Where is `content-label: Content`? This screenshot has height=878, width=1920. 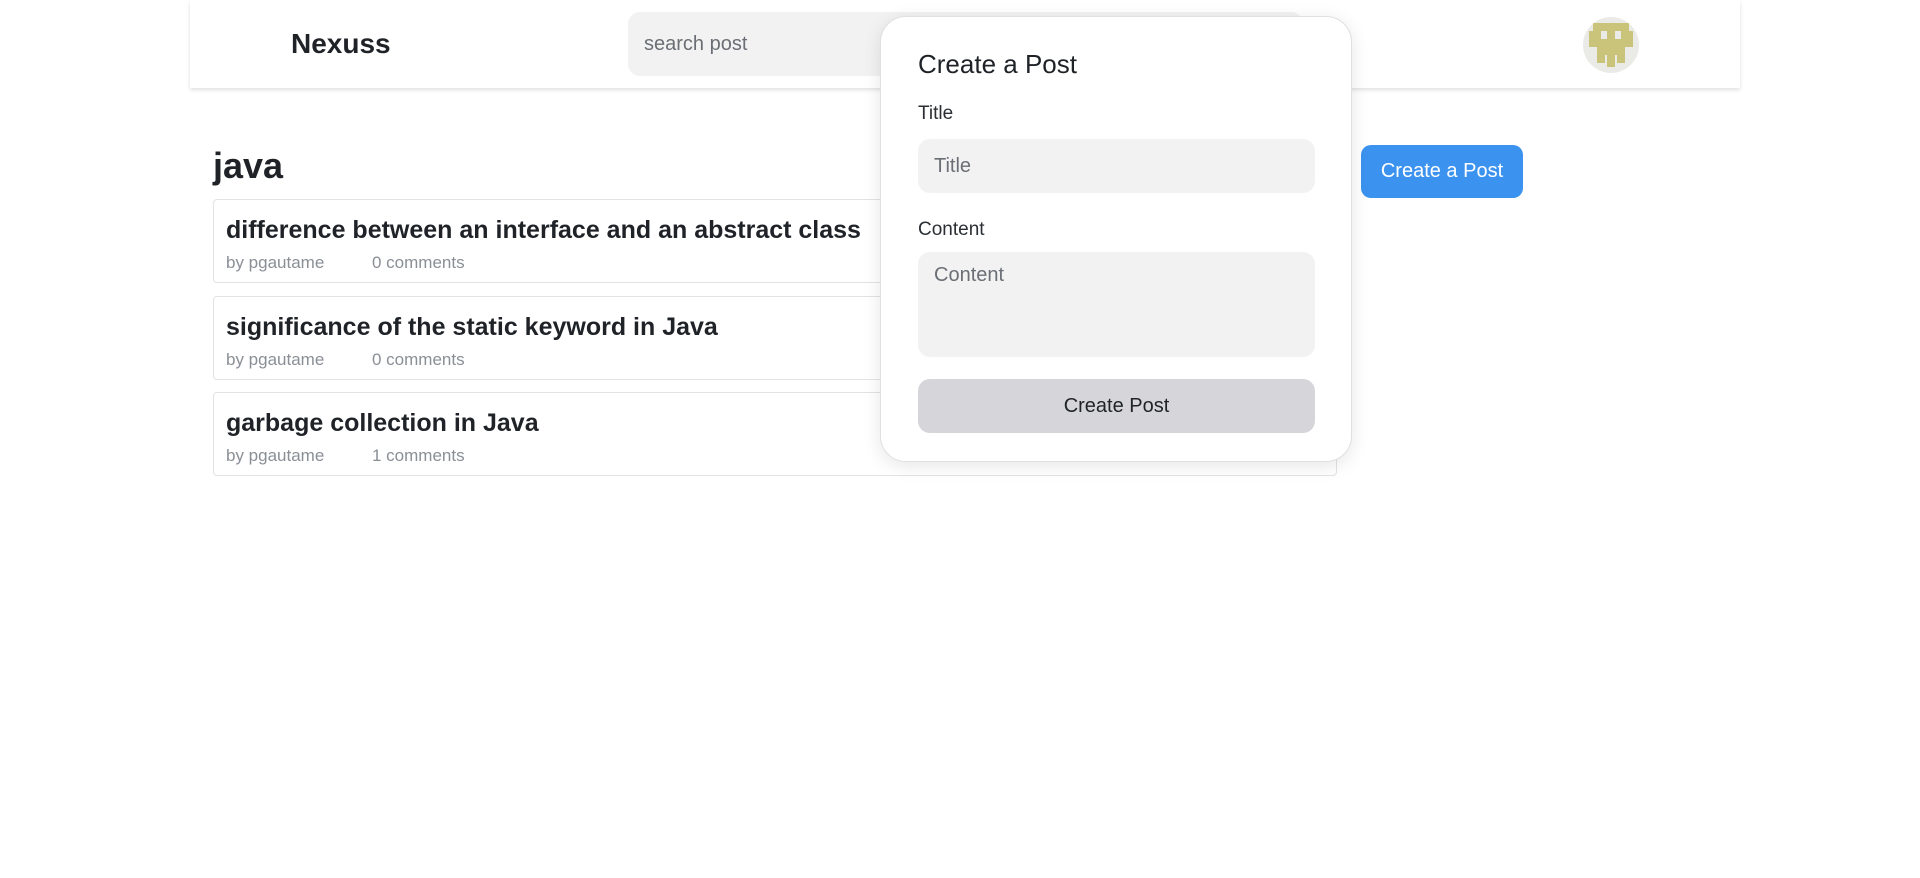 content-label: Content is located at coordinates (951, 229).